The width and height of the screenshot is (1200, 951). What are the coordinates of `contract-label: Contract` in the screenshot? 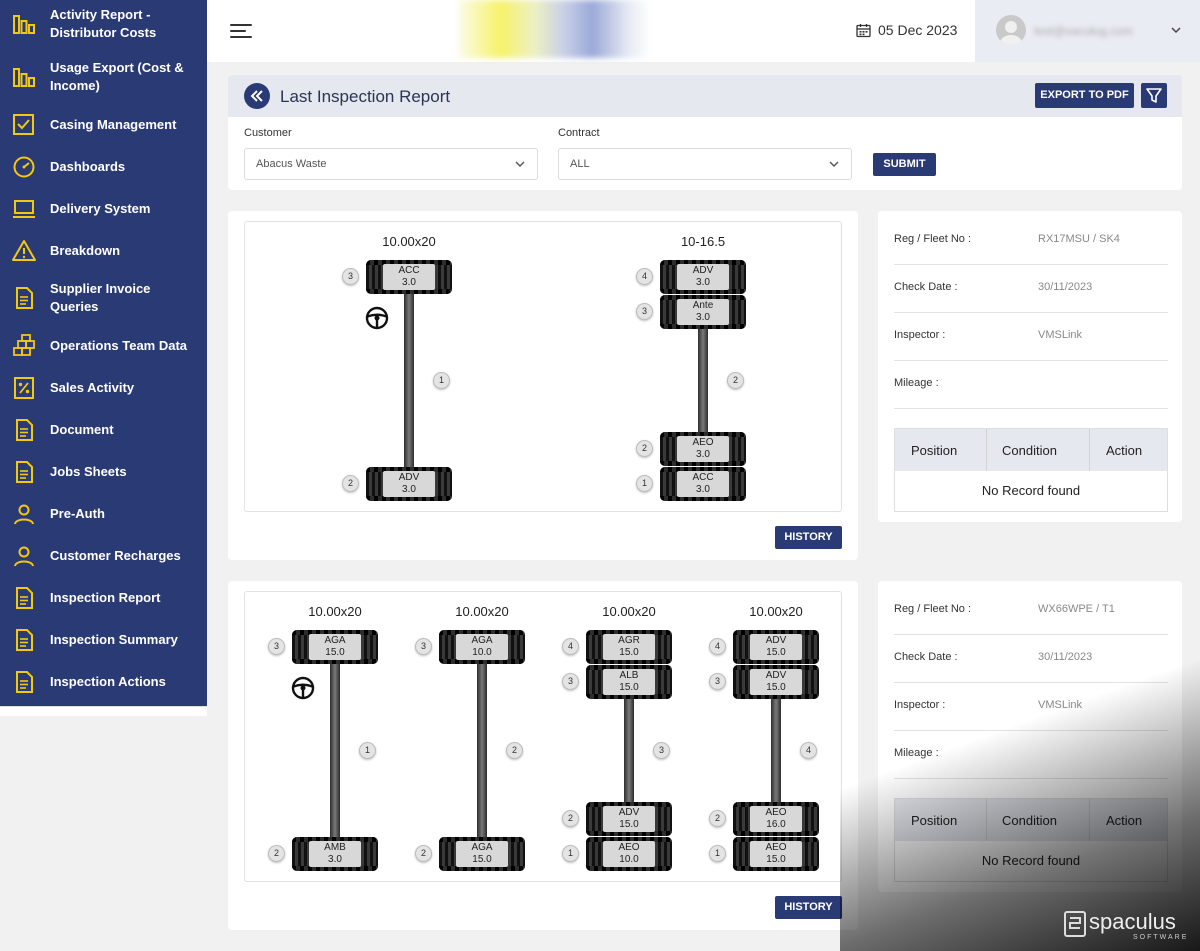 It's located at (579, 133).